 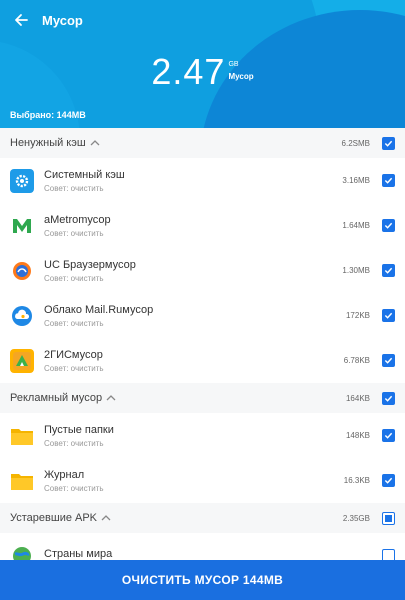 I want to click on item-size: 1.30MB, so click(x=356, y=270).